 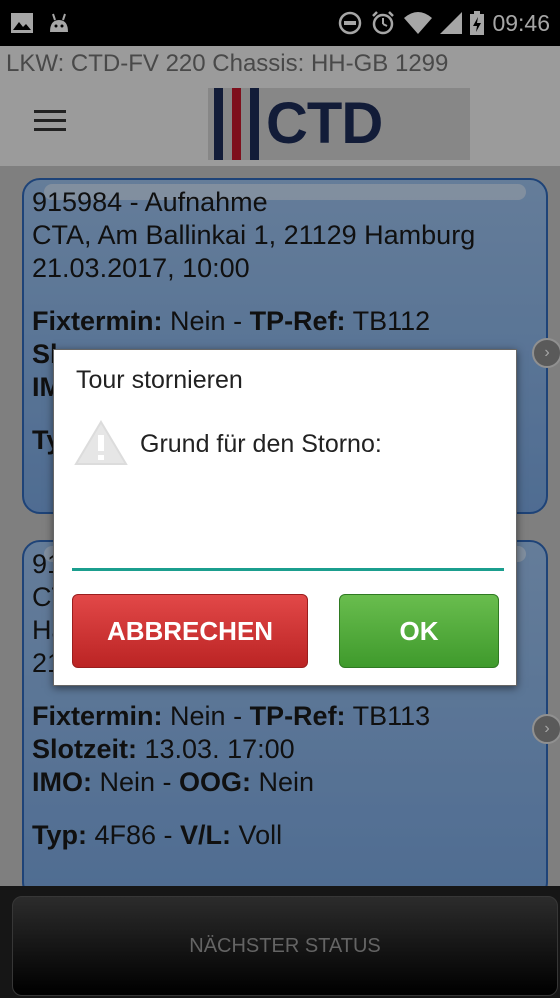 What do you see at coordinates (101, 442) in the screenshot?
I see `warning-icon` at bounding box center [101, 442].